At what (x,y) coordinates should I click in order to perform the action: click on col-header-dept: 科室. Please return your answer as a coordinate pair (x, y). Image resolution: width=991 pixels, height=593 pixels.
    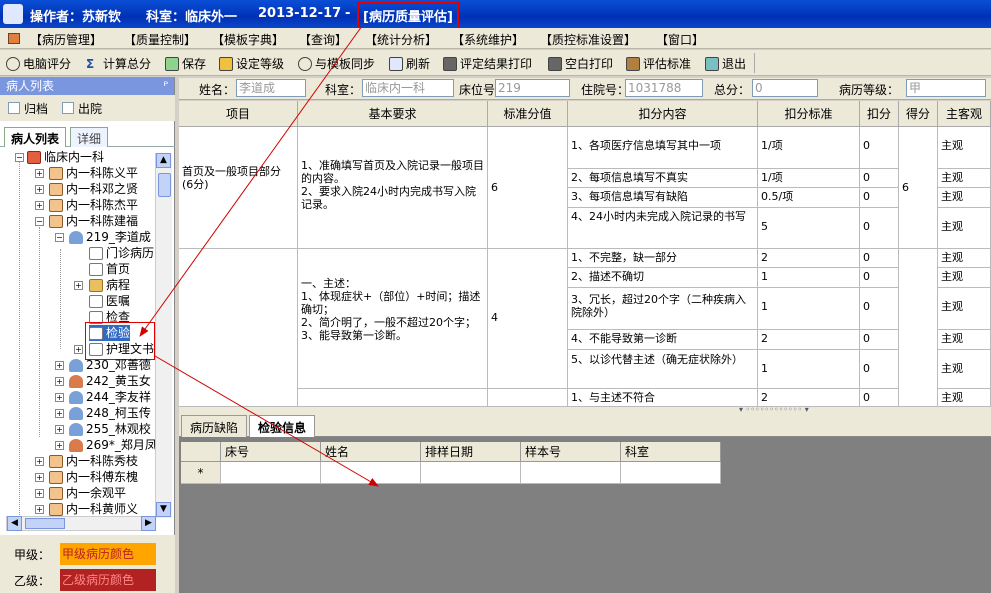
    Looking at the image, I should click on (671, 452).